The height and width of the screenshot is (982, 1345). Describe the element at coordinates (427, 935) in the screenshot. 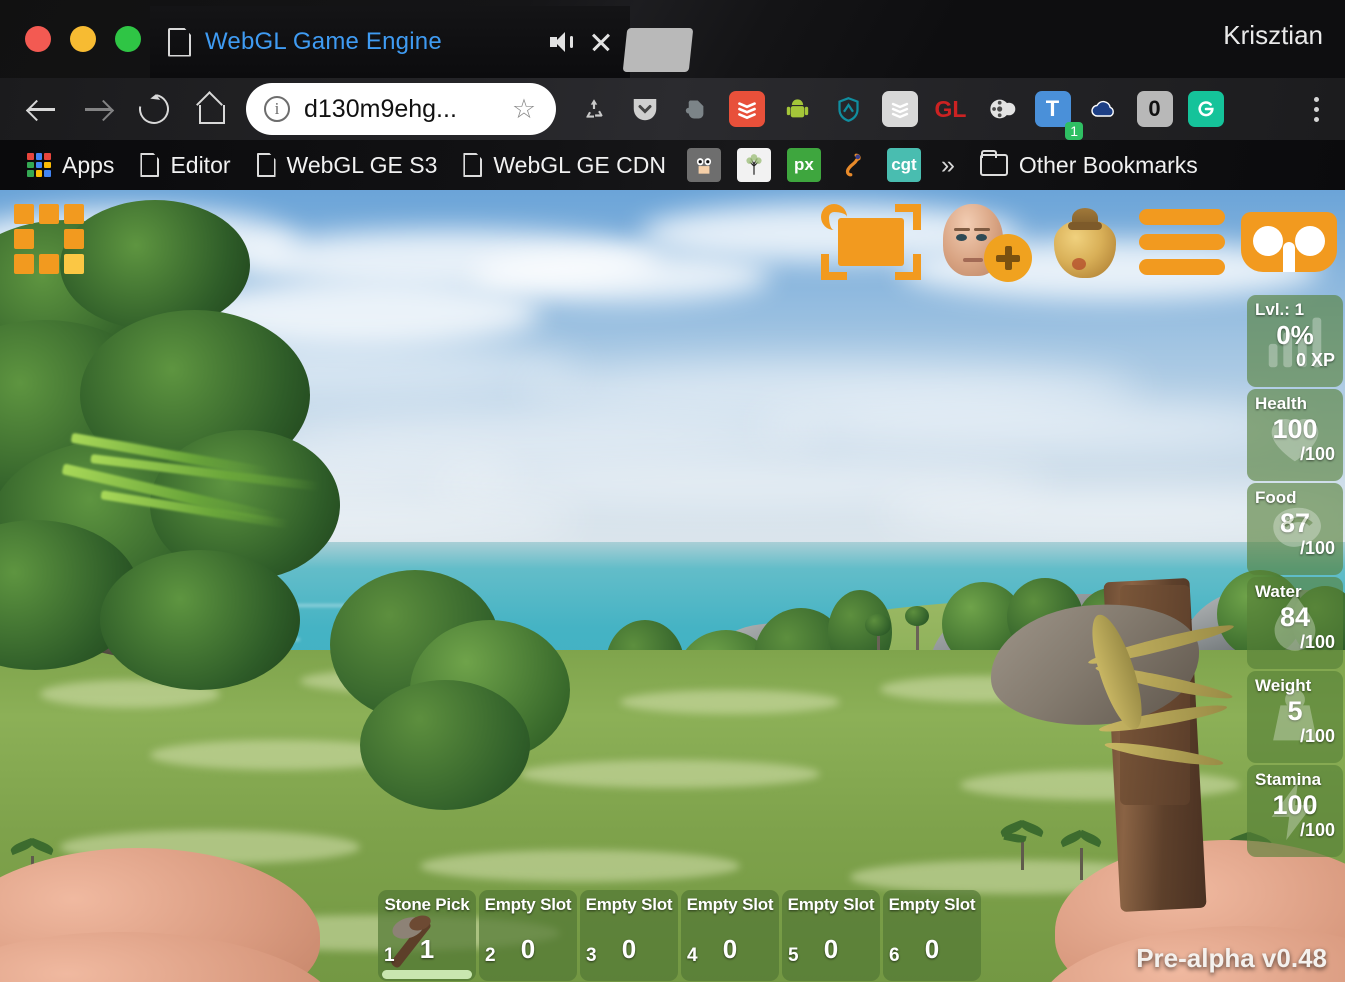

I see `hotbar-slot-1: Stone Pick 1 1` at that location.